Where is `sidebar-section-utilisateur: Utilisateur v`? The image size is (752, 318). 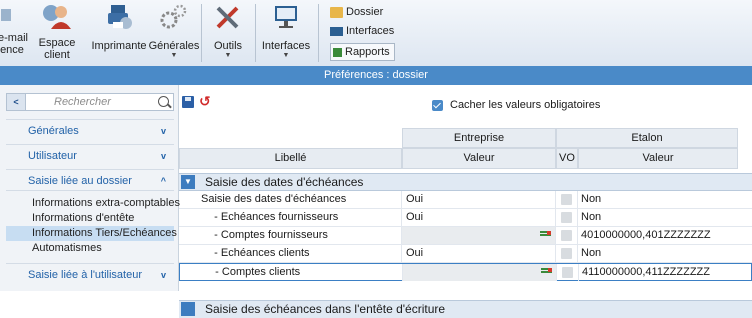 sidebar-section-utilisateur: Utilisateur v is located at coordinates (90, 155).